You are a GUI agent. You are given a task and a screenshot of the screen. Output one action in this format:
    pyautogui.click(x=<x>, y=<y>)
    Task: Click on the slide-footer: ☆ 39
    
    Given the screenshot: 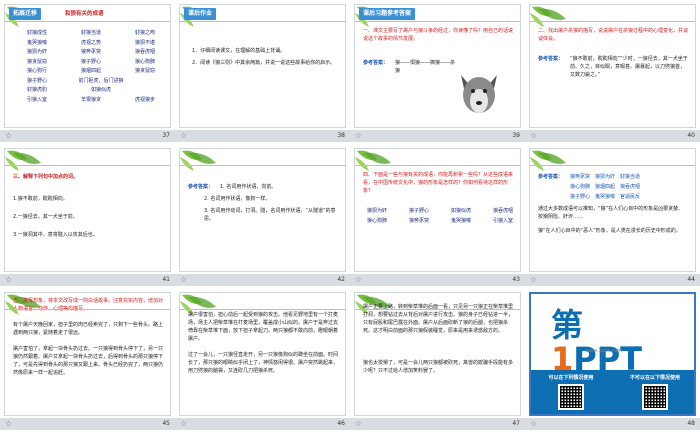 What is the action you would take?
    pyautogui.click(x=437, y=136)
    